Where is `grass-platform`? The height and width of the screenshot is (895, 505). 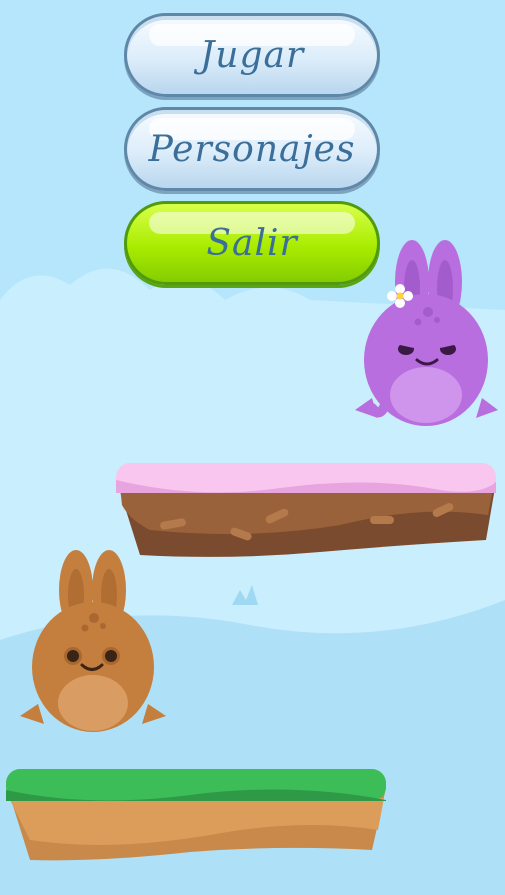 grass-platform is located at coordinates (196, 815).